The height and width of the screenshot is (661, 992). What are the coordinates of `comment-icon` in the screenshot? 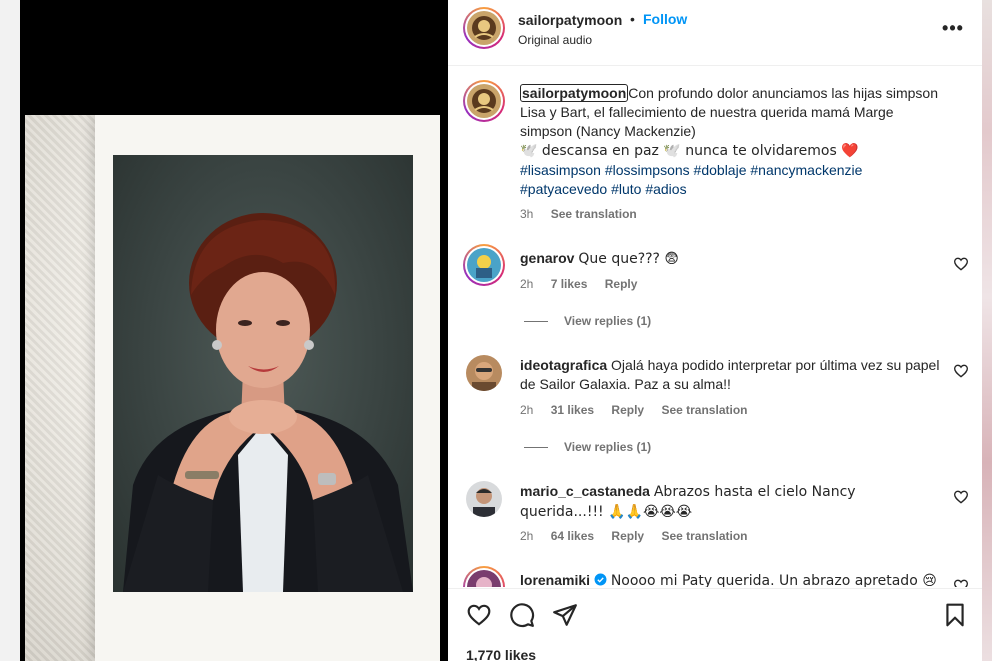 It's located at (522, 615).